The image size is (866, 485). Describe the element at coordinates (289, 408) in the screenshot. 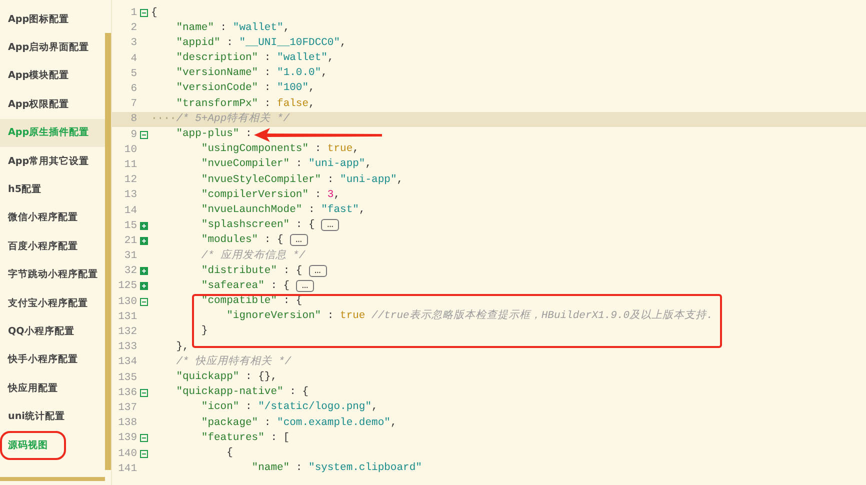

I see `code-line: "icon" : "/static/logo.png",` at that location.